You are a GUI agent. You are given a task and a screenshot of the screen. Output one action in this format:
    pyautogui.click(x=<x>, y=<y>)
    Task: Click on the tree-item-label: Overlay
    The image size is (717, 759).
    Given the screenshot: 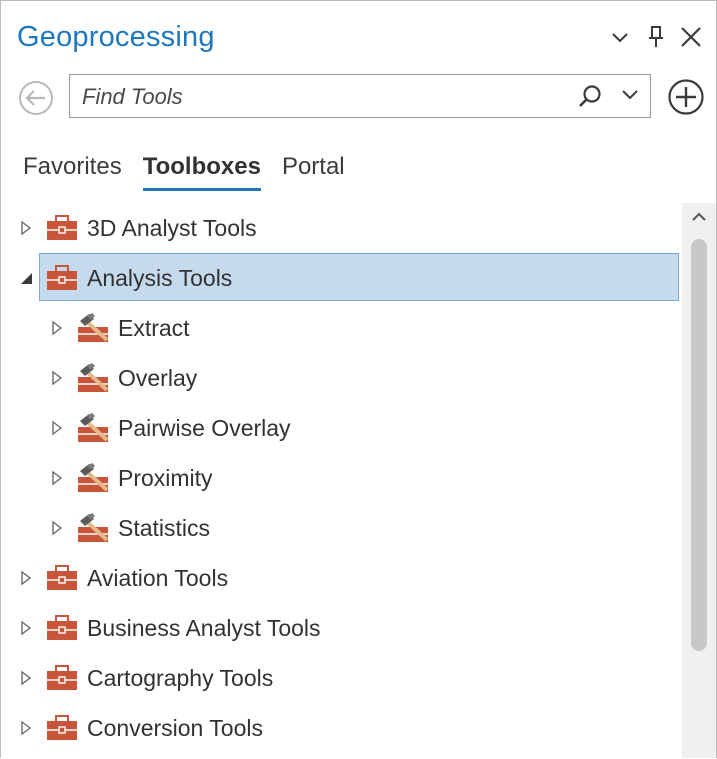 What is the action you would take?
    pyautogui.click(x=158, y=378)
    